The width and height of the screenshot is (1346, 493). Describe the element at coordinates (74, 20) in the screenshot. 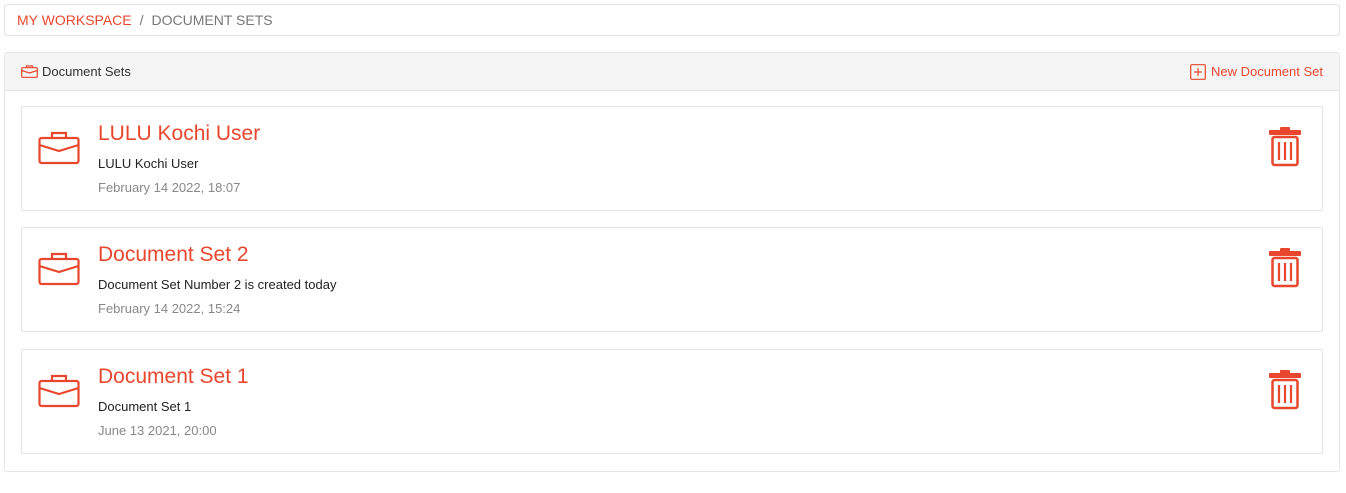

I see `breadcrumb-workspace-link: MY WORKSPACE` at that location.